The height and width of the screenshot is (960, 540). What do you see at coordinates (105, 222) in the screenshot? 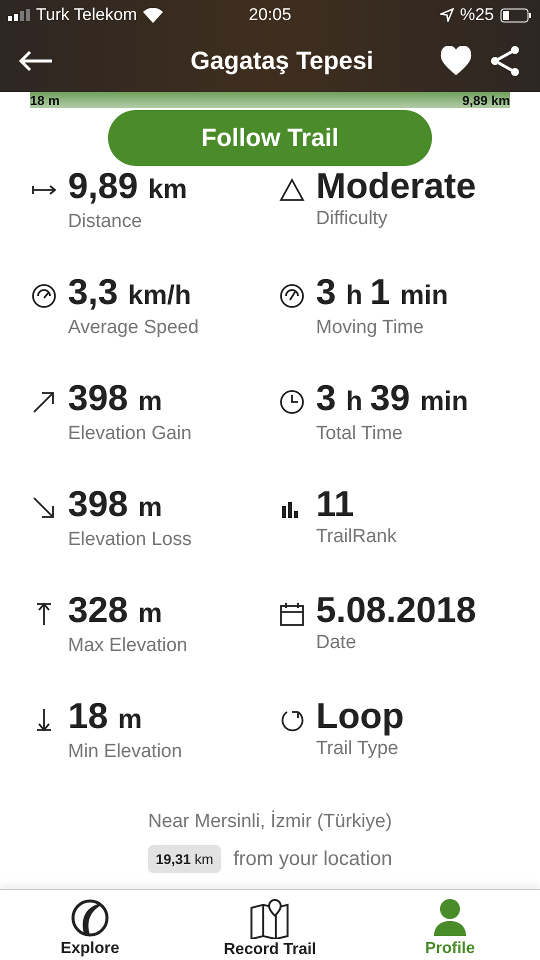
I see `stat-label: Distance` at bounding box center [105, 222].